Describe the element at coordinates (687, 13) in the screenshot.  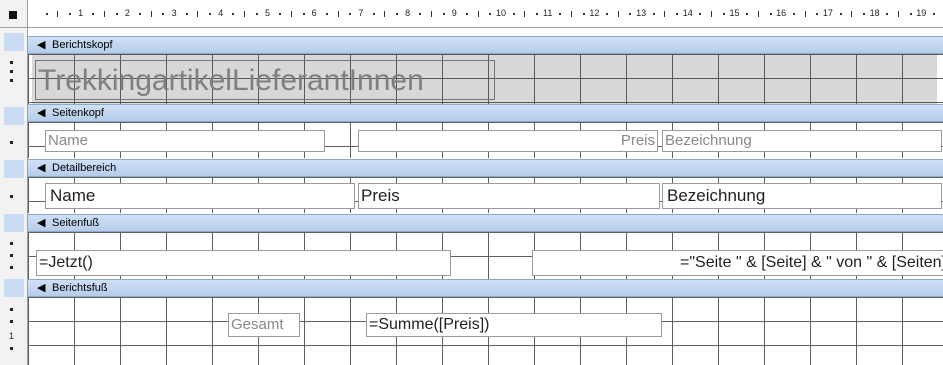
I see `ruler-number: 14` at that location.